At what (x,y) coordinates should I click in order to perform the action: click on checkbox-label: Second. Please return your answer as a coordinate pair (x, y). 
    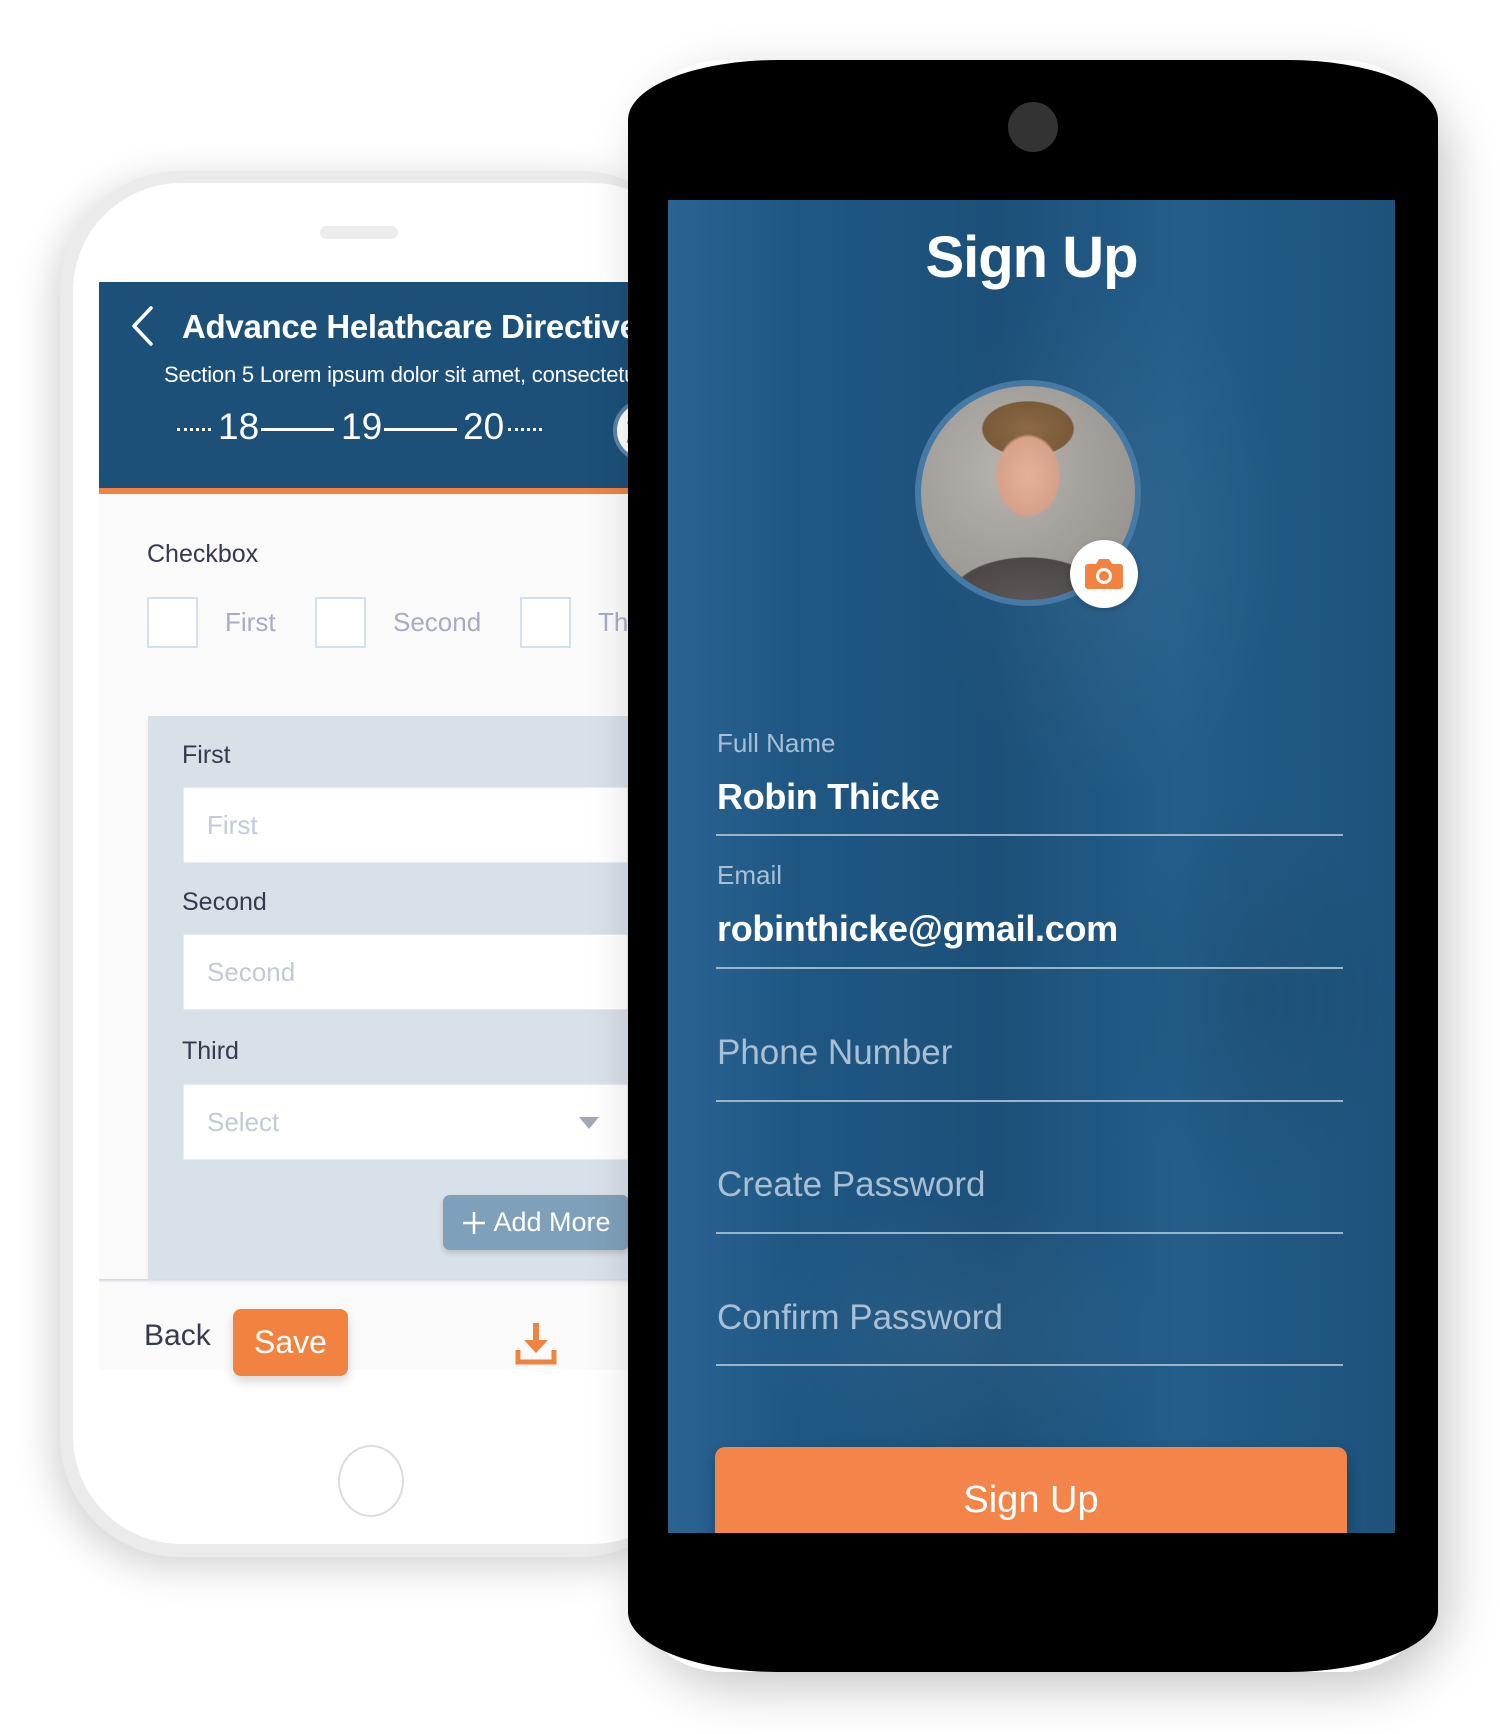
    Looking at the image, I should click on (437, 622).